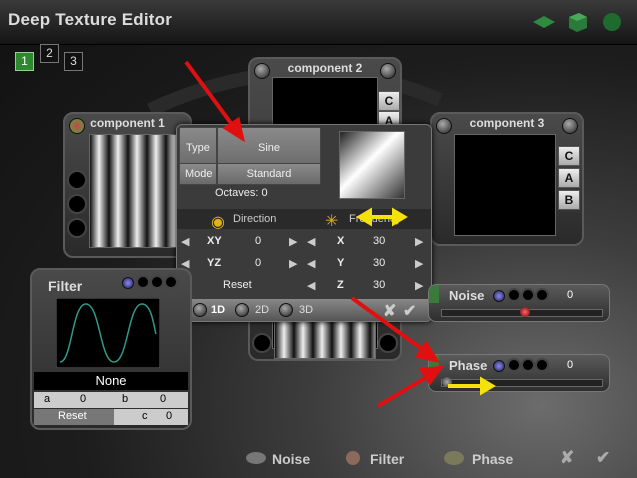 The width and height of the screenshot is (637, 478). I want to click on component-1-panel: component 1, so click(127, 185).